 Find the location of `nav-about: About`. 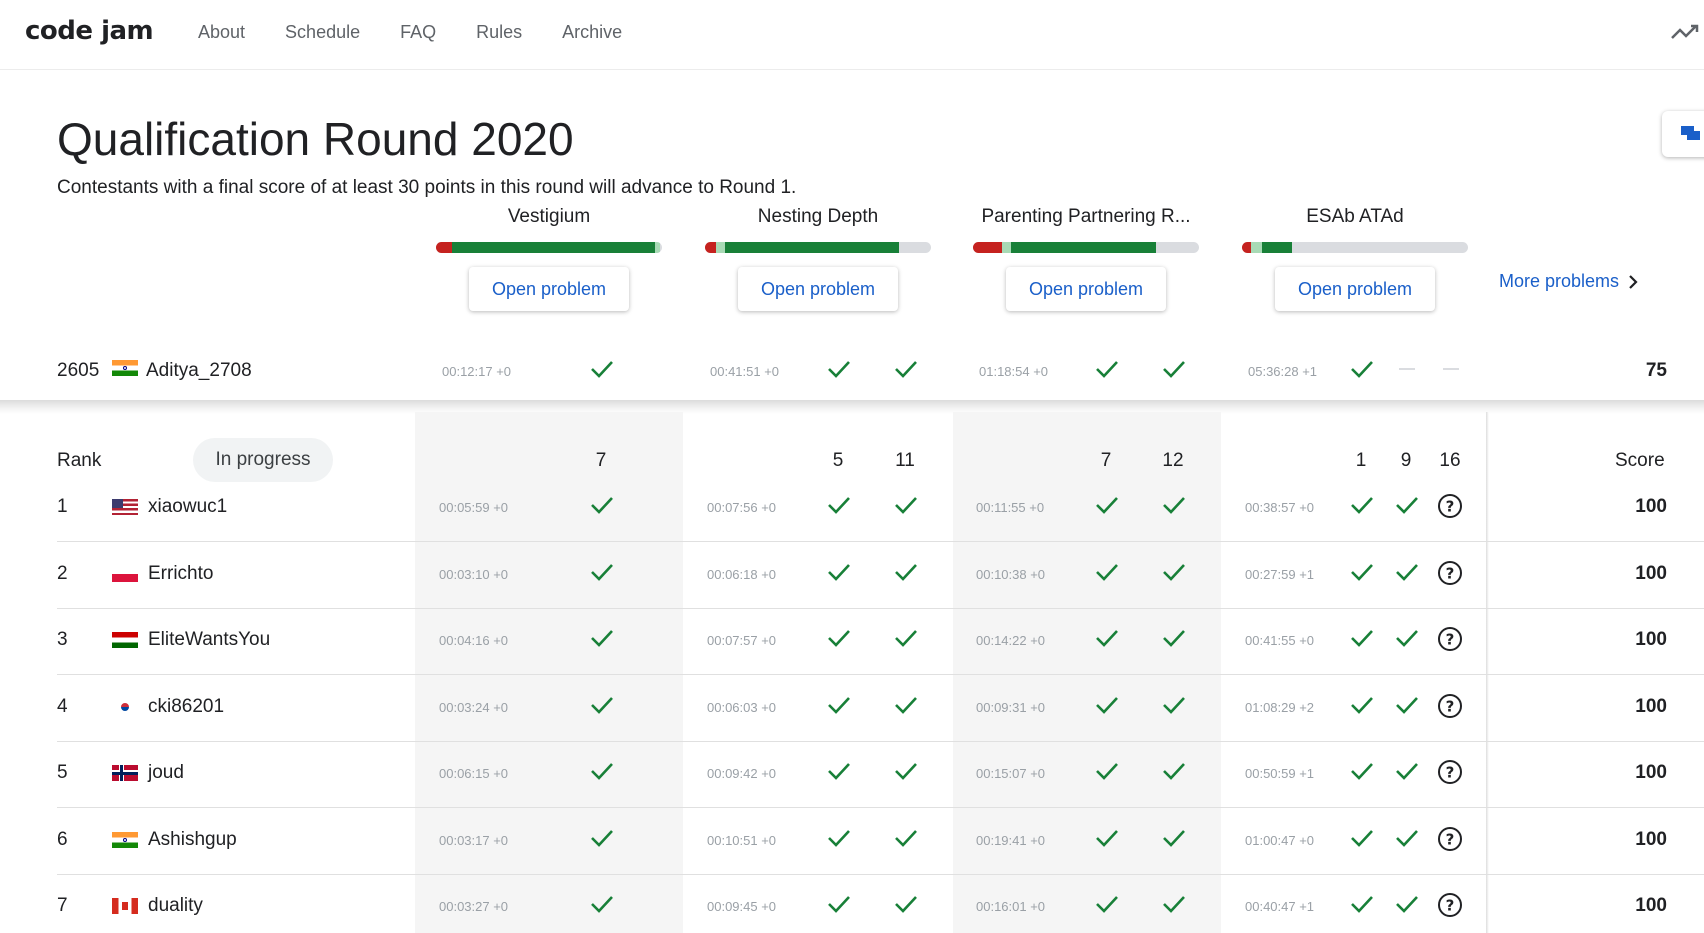

nav-about: About is located at coordinates (221, 32).